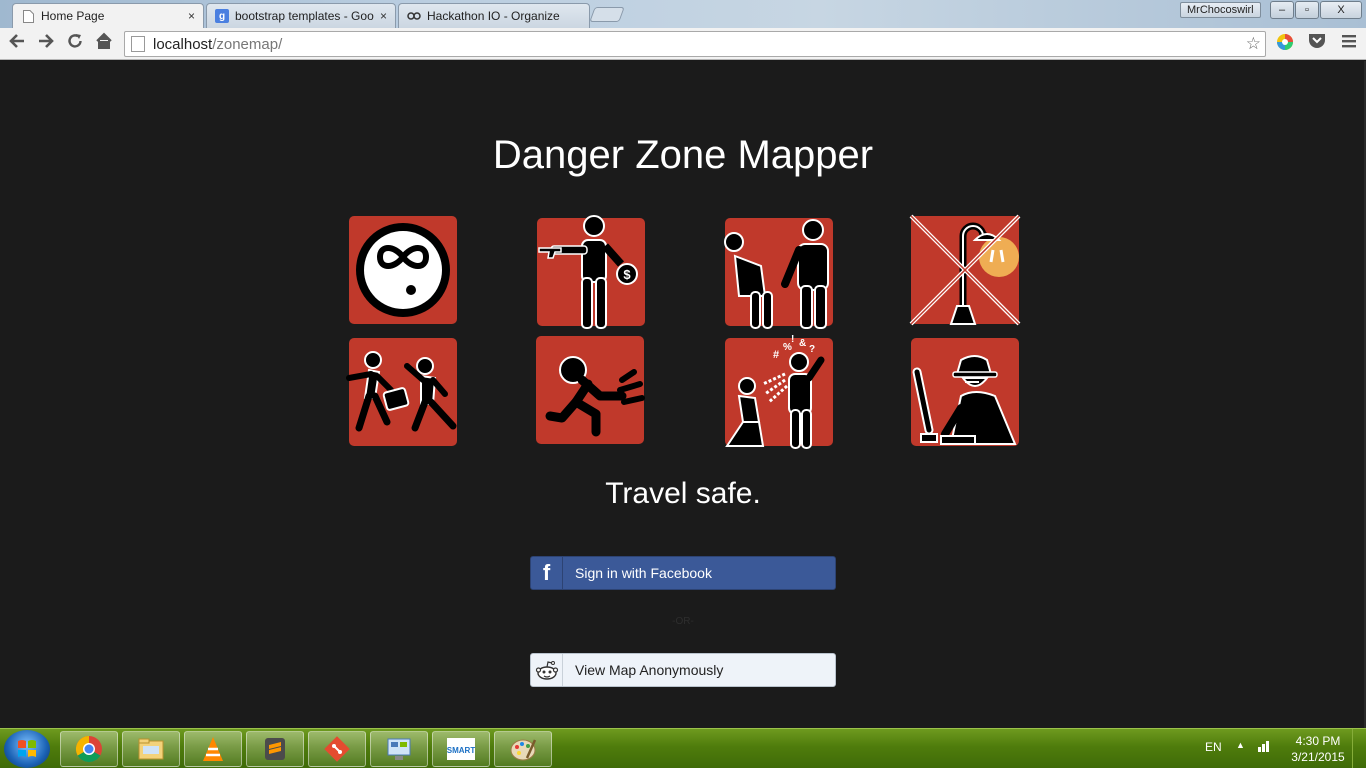 Image resolution: width=1366 pixels, height=768 pixels. I want to click on chrome-menu-icon, so click(1349, 44).